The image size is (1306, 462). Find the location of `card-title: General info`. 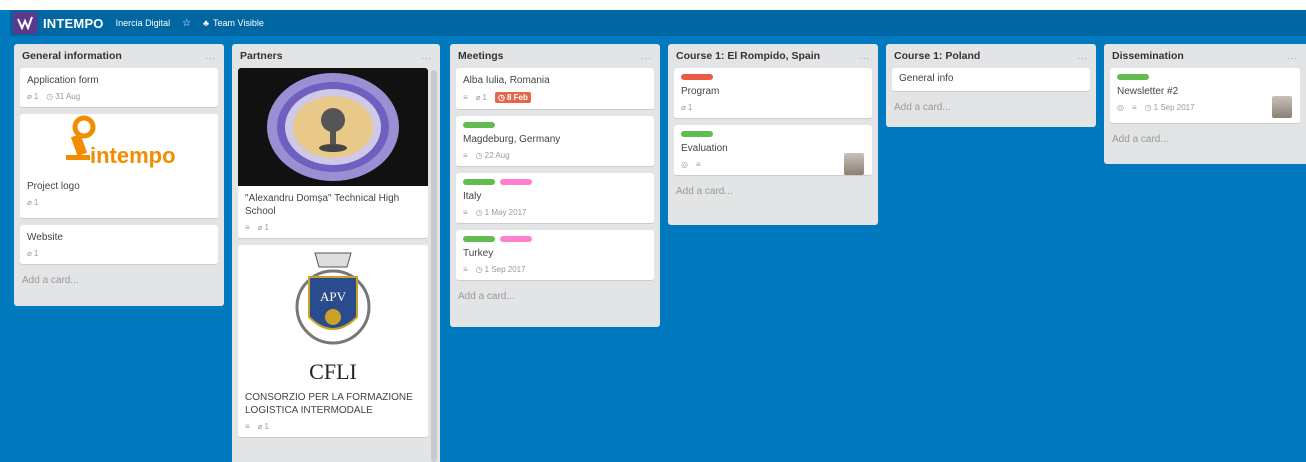

card-title: General info is located at coordinates (926, 78).